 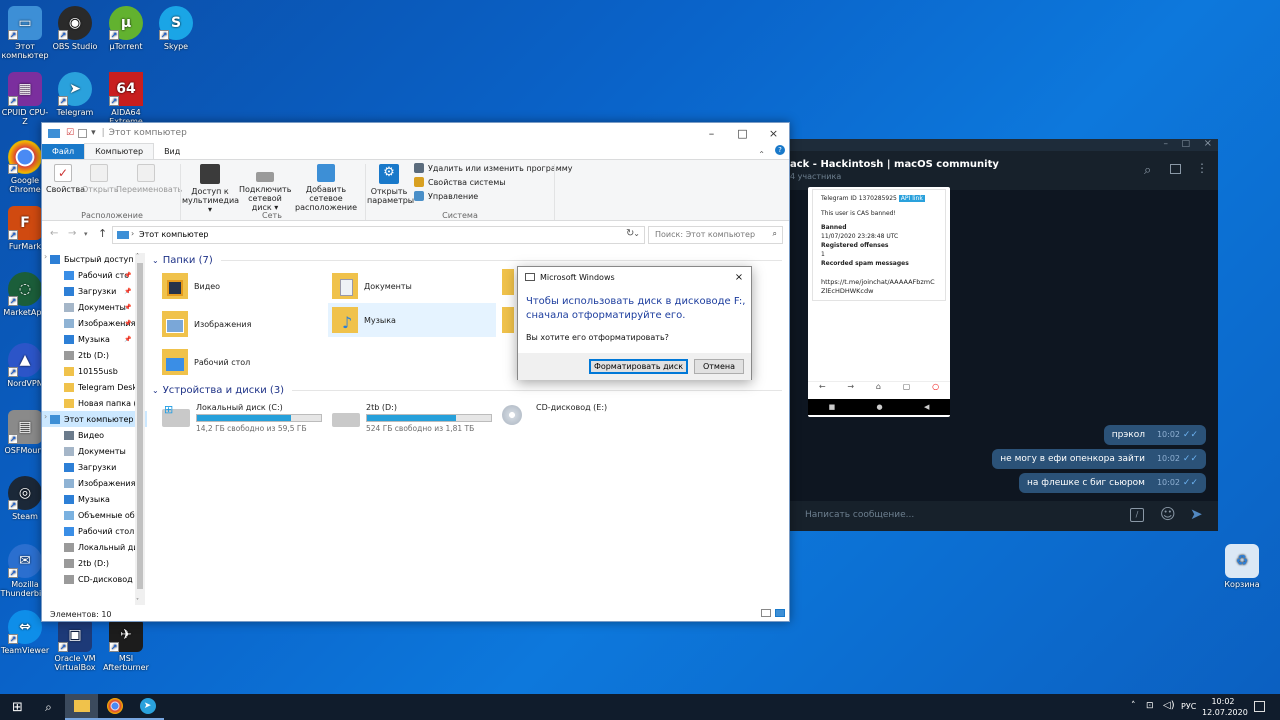 What do you see at coordinates (137, 601) in the screenshot?
I see `scroll-down-icon: ˅` at bounding box center [137, 601].